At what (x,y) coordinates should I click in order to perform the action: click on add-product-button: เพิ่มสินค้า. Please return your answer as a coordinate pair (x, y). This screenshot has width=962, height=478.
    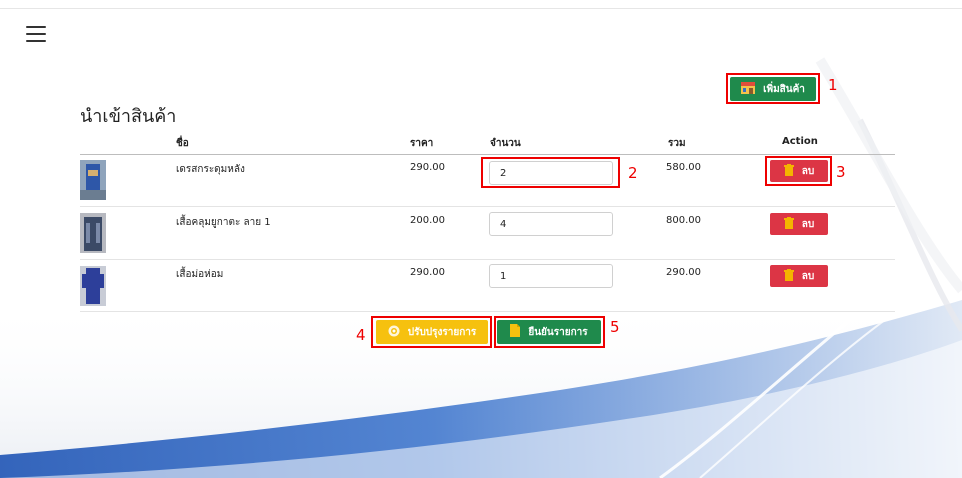
    Looking at the image, I should click on (773, 89).